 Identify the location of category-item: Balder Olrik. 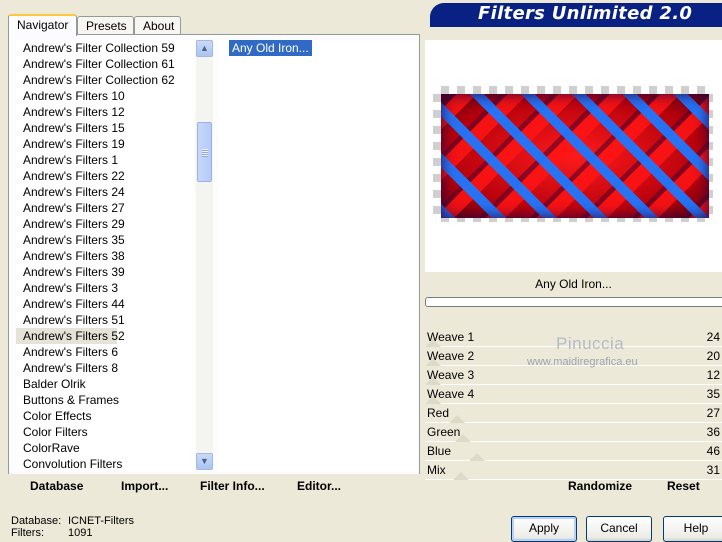
(105, 384).